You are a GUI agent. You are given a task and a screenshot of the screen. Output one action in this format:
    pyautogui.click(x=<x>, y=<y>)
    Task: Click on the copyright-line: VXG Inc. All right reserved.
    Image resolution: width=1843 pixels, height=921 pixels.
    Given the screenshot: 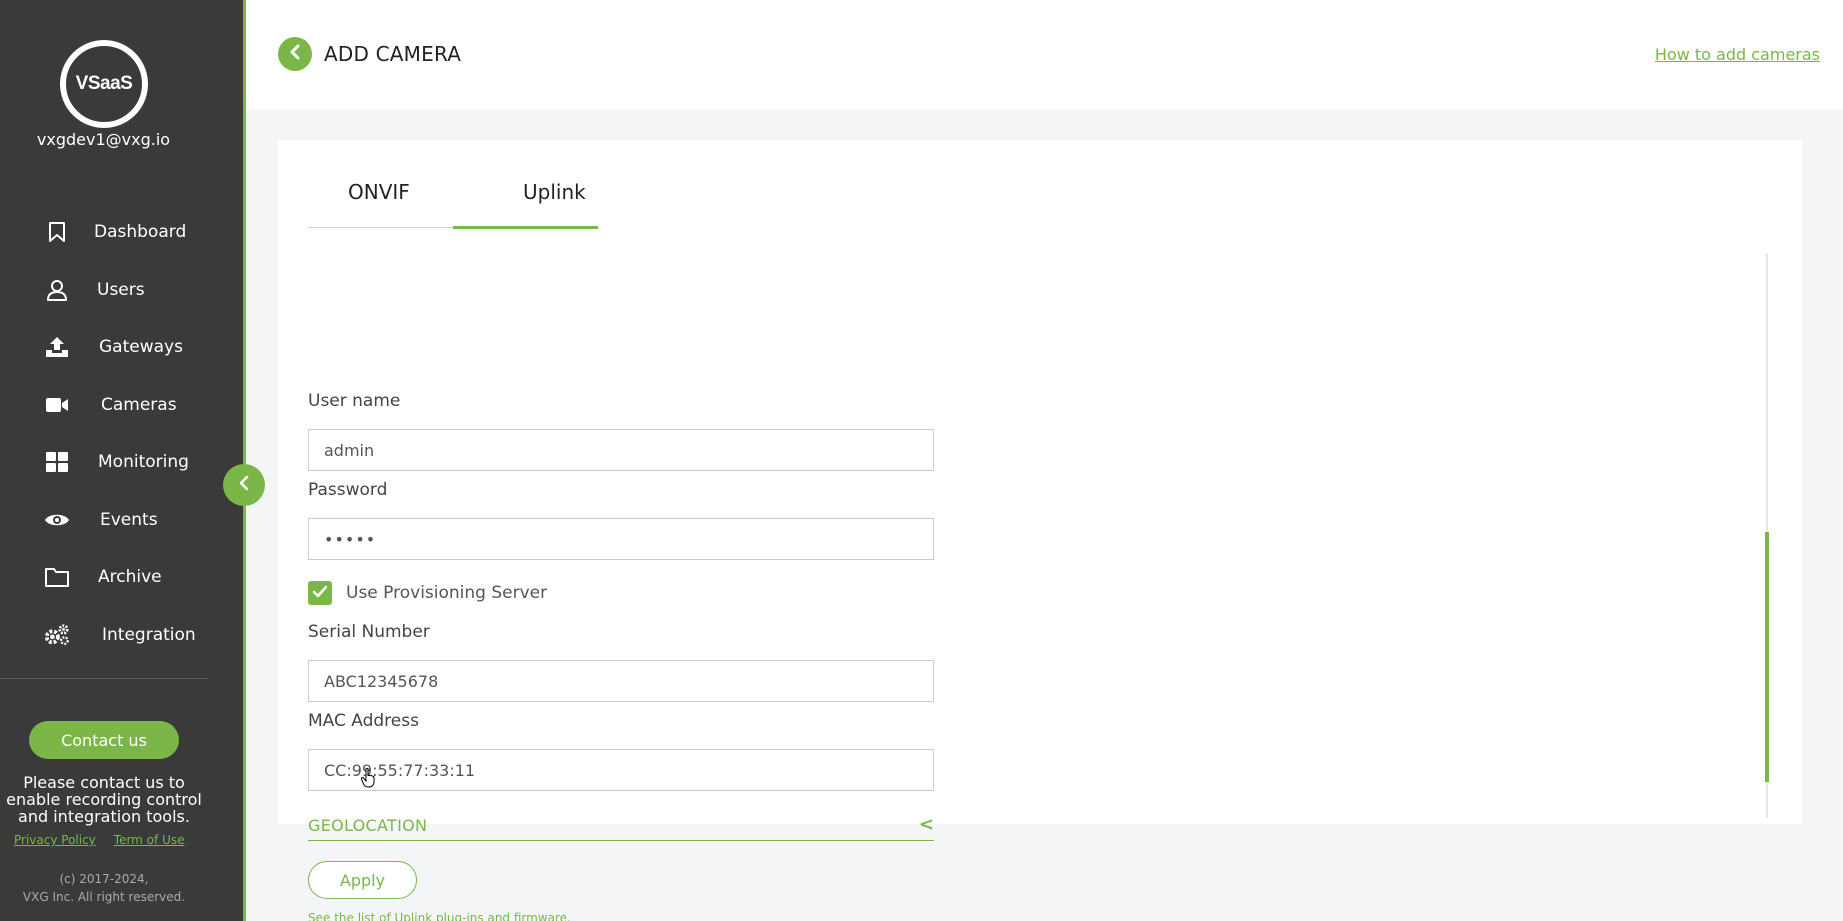 What is the action you would take?
    pyautogui.click(x=104, y=897)
    